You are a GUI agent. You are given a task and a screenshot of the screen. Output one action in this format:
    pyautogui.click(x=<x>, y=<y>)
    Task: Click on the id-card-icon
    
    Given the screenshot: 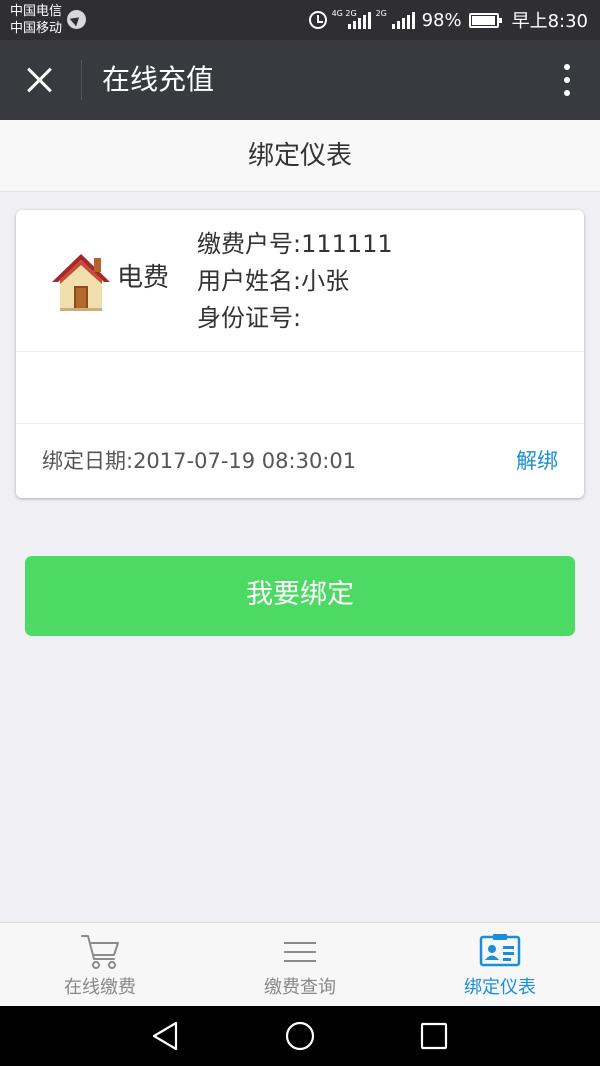 What is the action you would take?
    pyautogui.click(x=500, y=950)
    